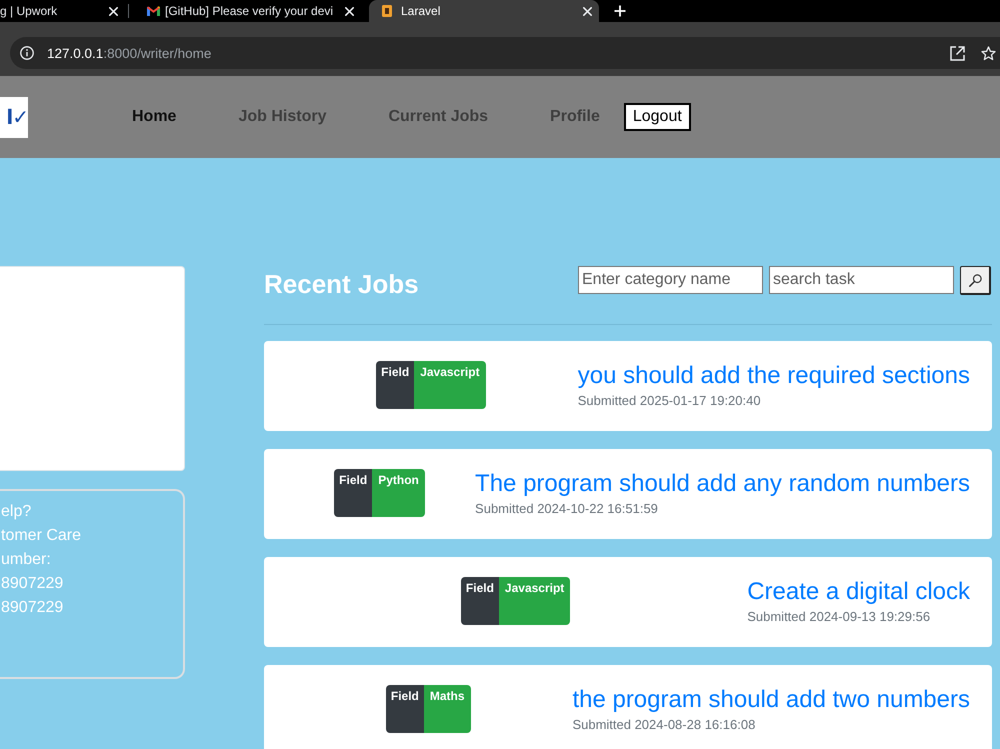 This screenshot has width=1000, height=749. Describe the element at coordinates (16, 512) in the screenshot. I see `help-text: elp?` at that location.